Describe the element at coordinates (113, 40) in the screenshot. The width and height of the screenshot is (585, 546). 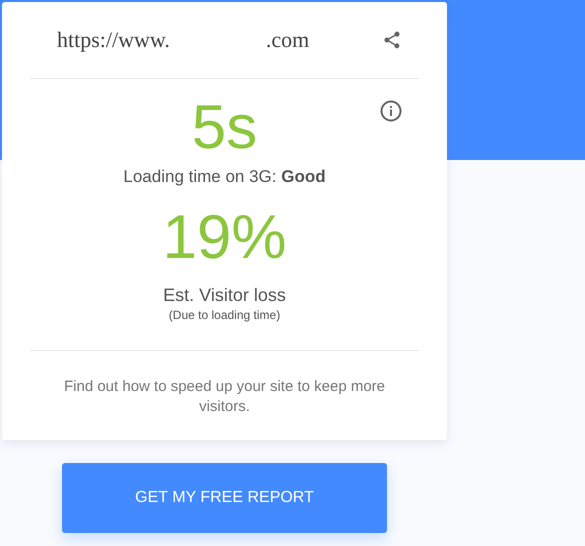
I see `site-url: https://www.` at that location.